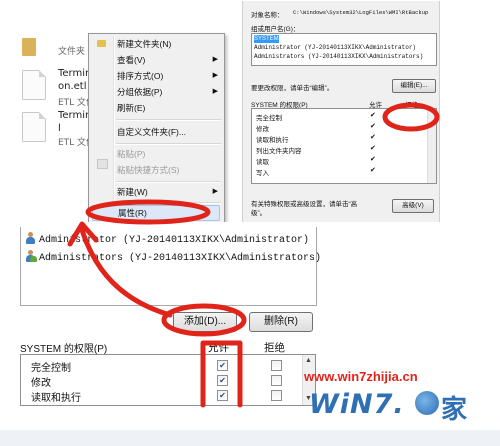 The height and width of the screenshot is (446, 500). What do you see at coordinates (72, 86) in the screenshot?
I see `file-name-continued: on.etl` at bounding box center [72, 86].